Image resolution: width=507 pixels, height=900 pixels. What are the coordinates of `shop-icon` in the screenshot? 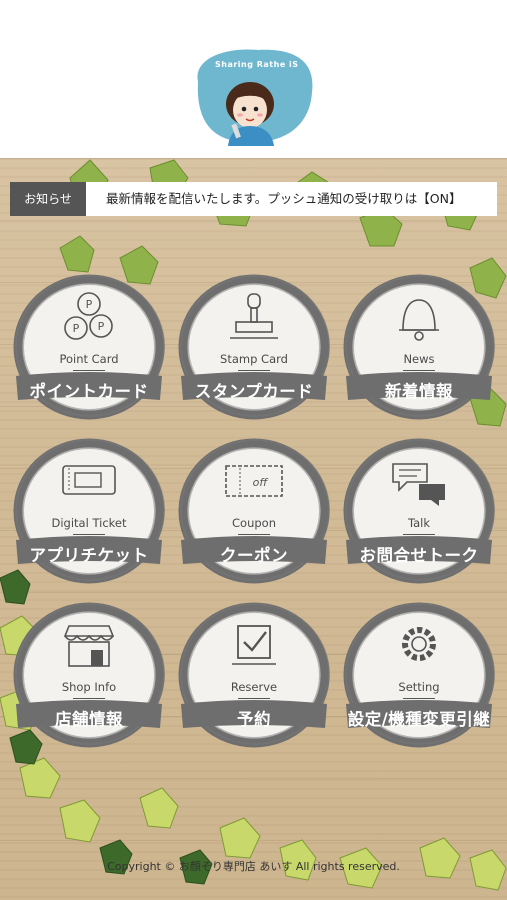 It's located at (89, 646).